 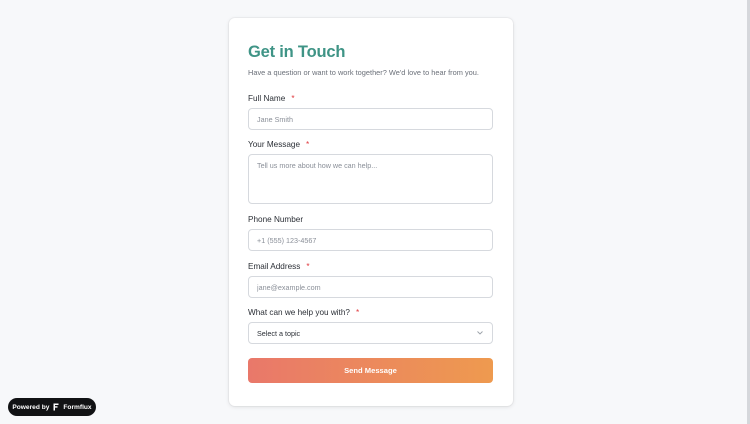 I want to click on full-name-label-text: Full Name, so click(x=267, y=98).